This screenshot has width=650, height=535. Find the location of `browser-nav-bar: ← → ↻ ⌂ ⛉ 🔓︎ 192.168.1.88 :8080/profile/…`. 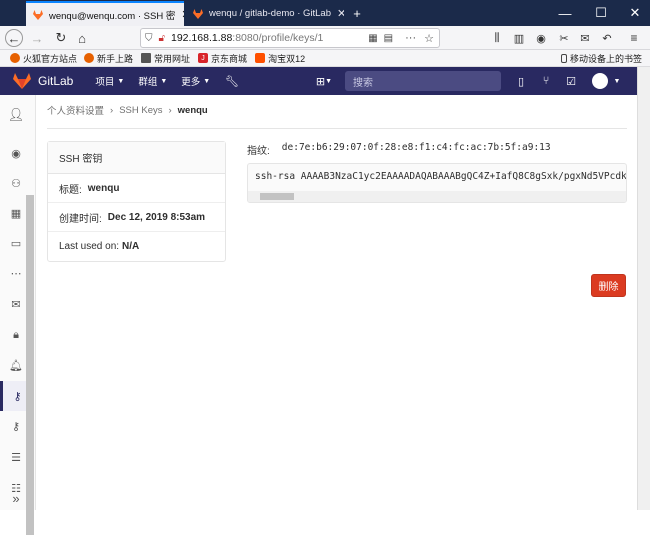

browser-nav-bar: ← → ↻ ⌂ ⛉ 🔓︎ 192.168.1.88 :8080/profile/… is located at coordinates (325, 38).